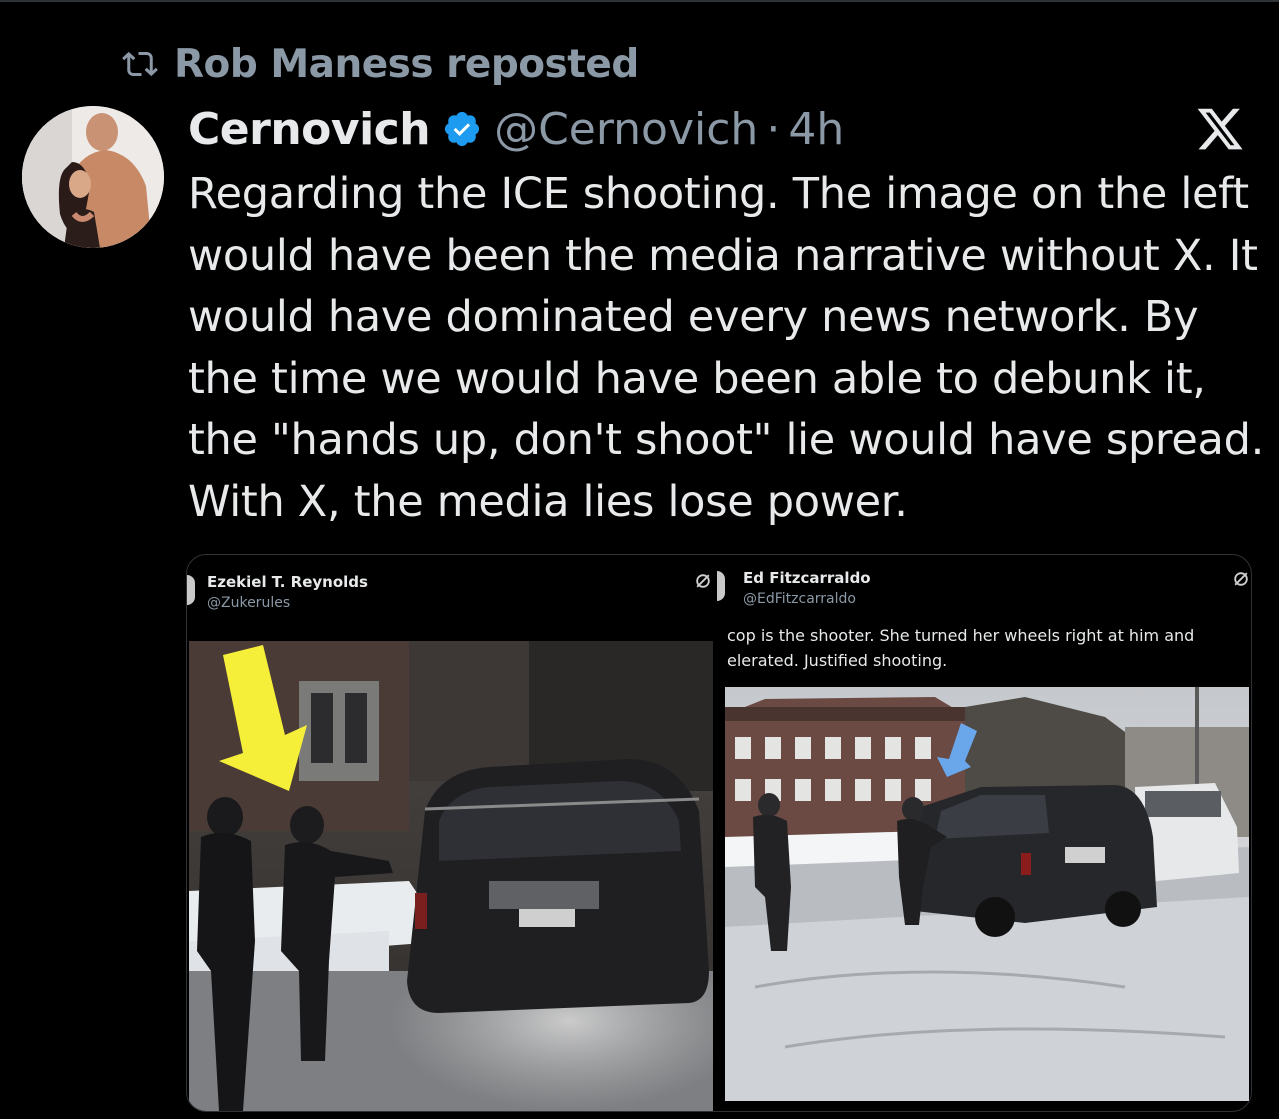  What do you see at coordinates (837, 660) in the screenshot?
I see `embedded-text-line: elerated. Justified shooting.` at bounding box center [837, 660].